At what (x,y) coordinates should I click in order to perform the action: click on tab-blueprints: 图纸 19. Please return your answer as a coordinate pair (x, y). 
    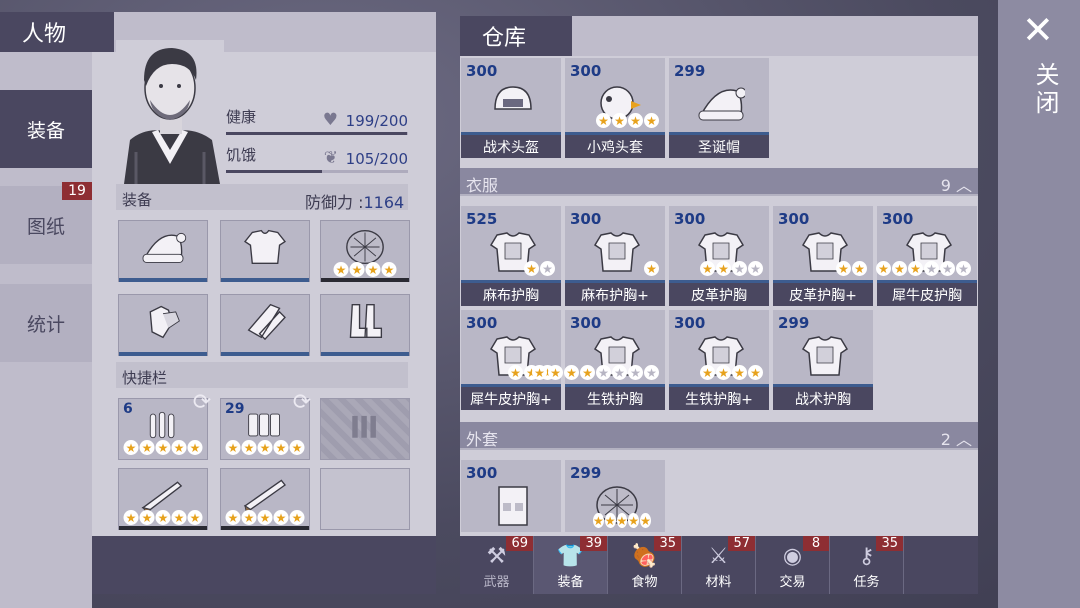
    Looking at the image, I should click on (46, 223).